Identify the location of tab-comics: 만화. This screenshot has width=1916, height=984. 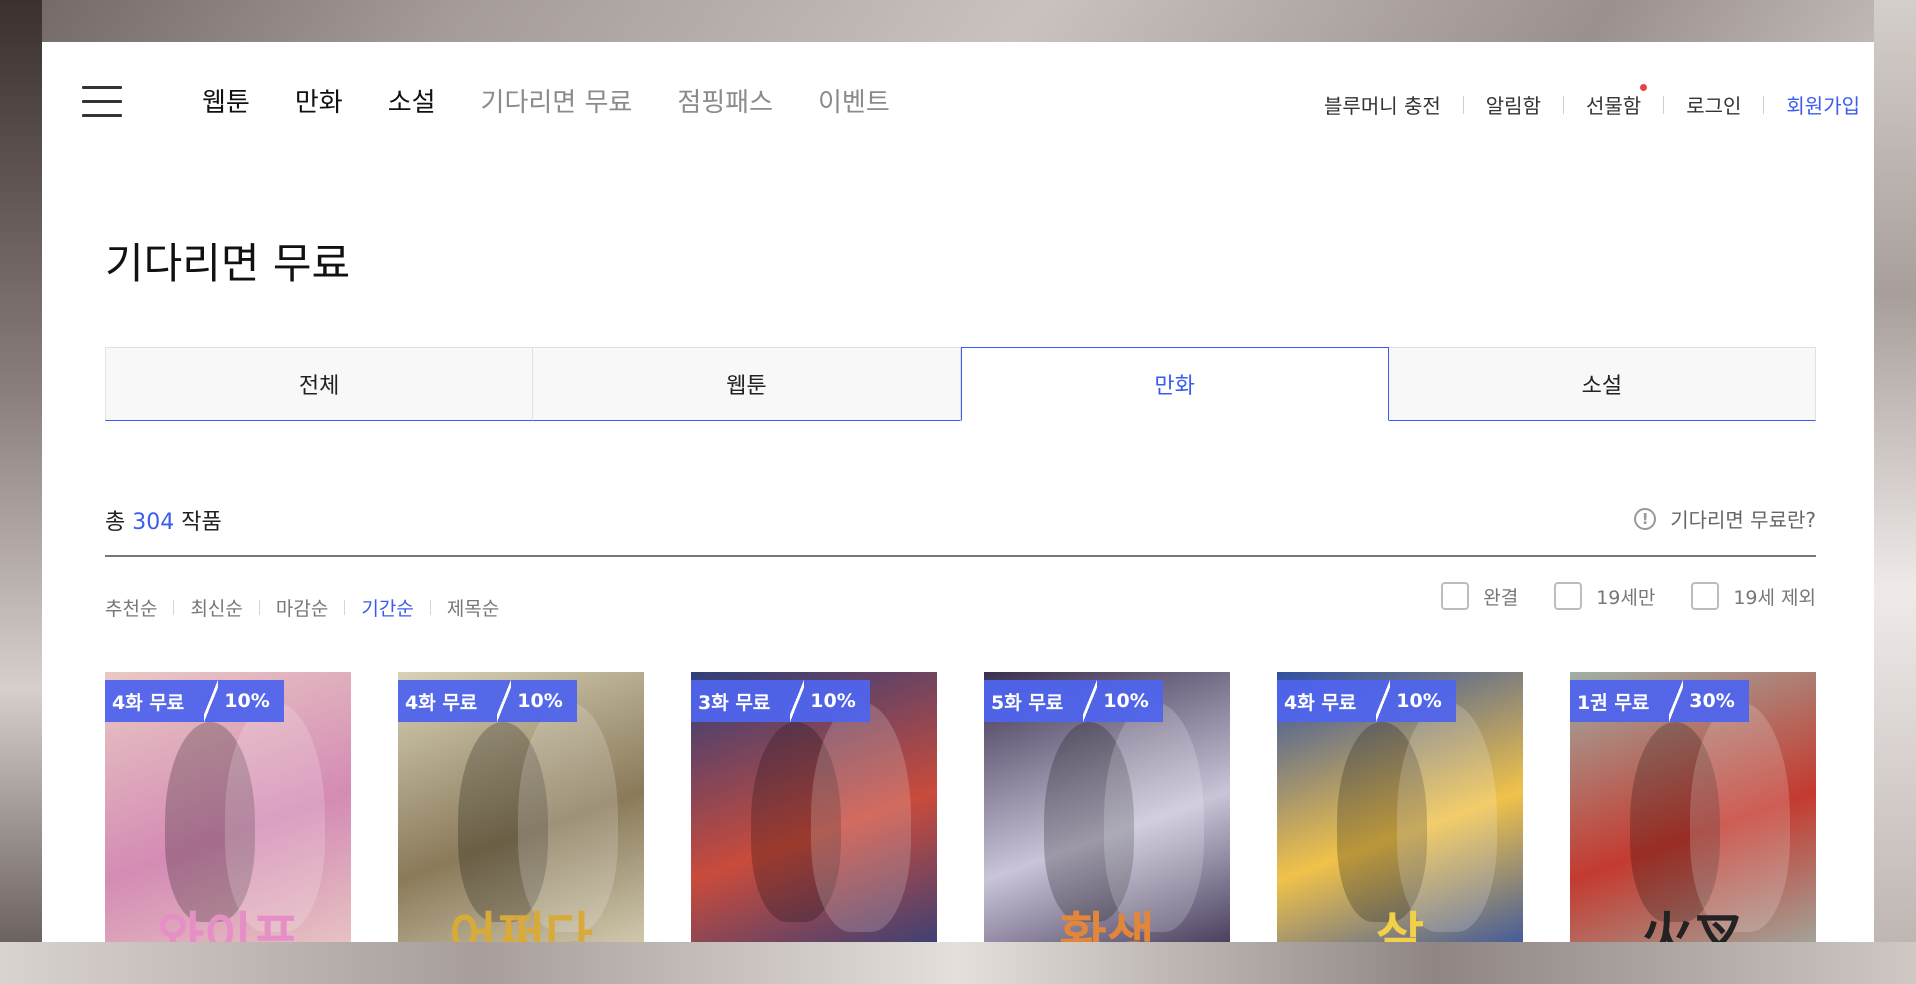
(1174, 384).